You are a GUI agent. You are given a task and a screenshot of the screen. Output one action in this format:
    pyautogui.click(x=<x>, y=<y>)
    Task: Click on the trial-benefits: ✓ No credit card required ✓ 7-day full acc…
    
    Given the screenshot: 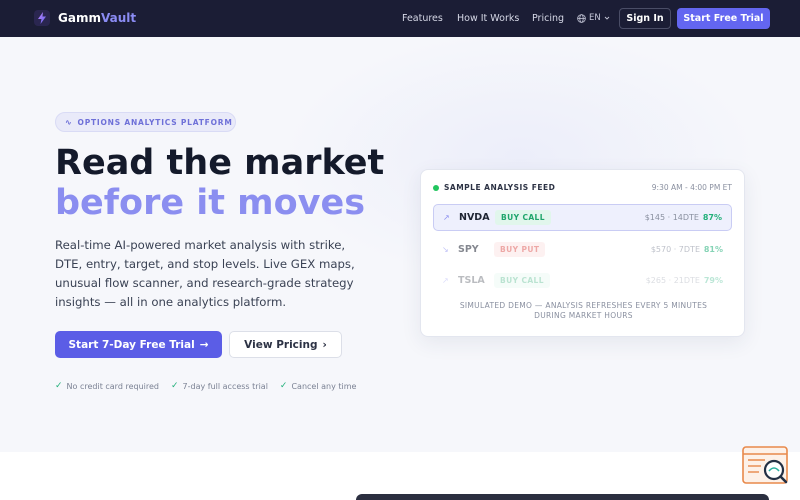 What is the action you would take?
    pyautogui.click(x=205, y=386)
    